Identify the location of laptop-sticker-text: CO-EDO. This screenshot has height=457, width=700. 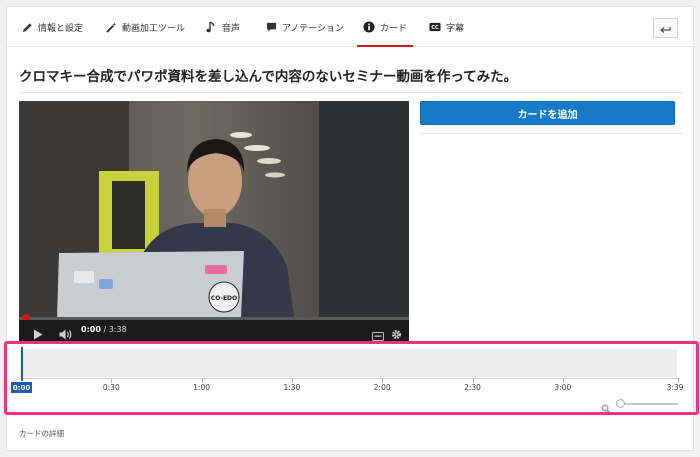
(224, 298).